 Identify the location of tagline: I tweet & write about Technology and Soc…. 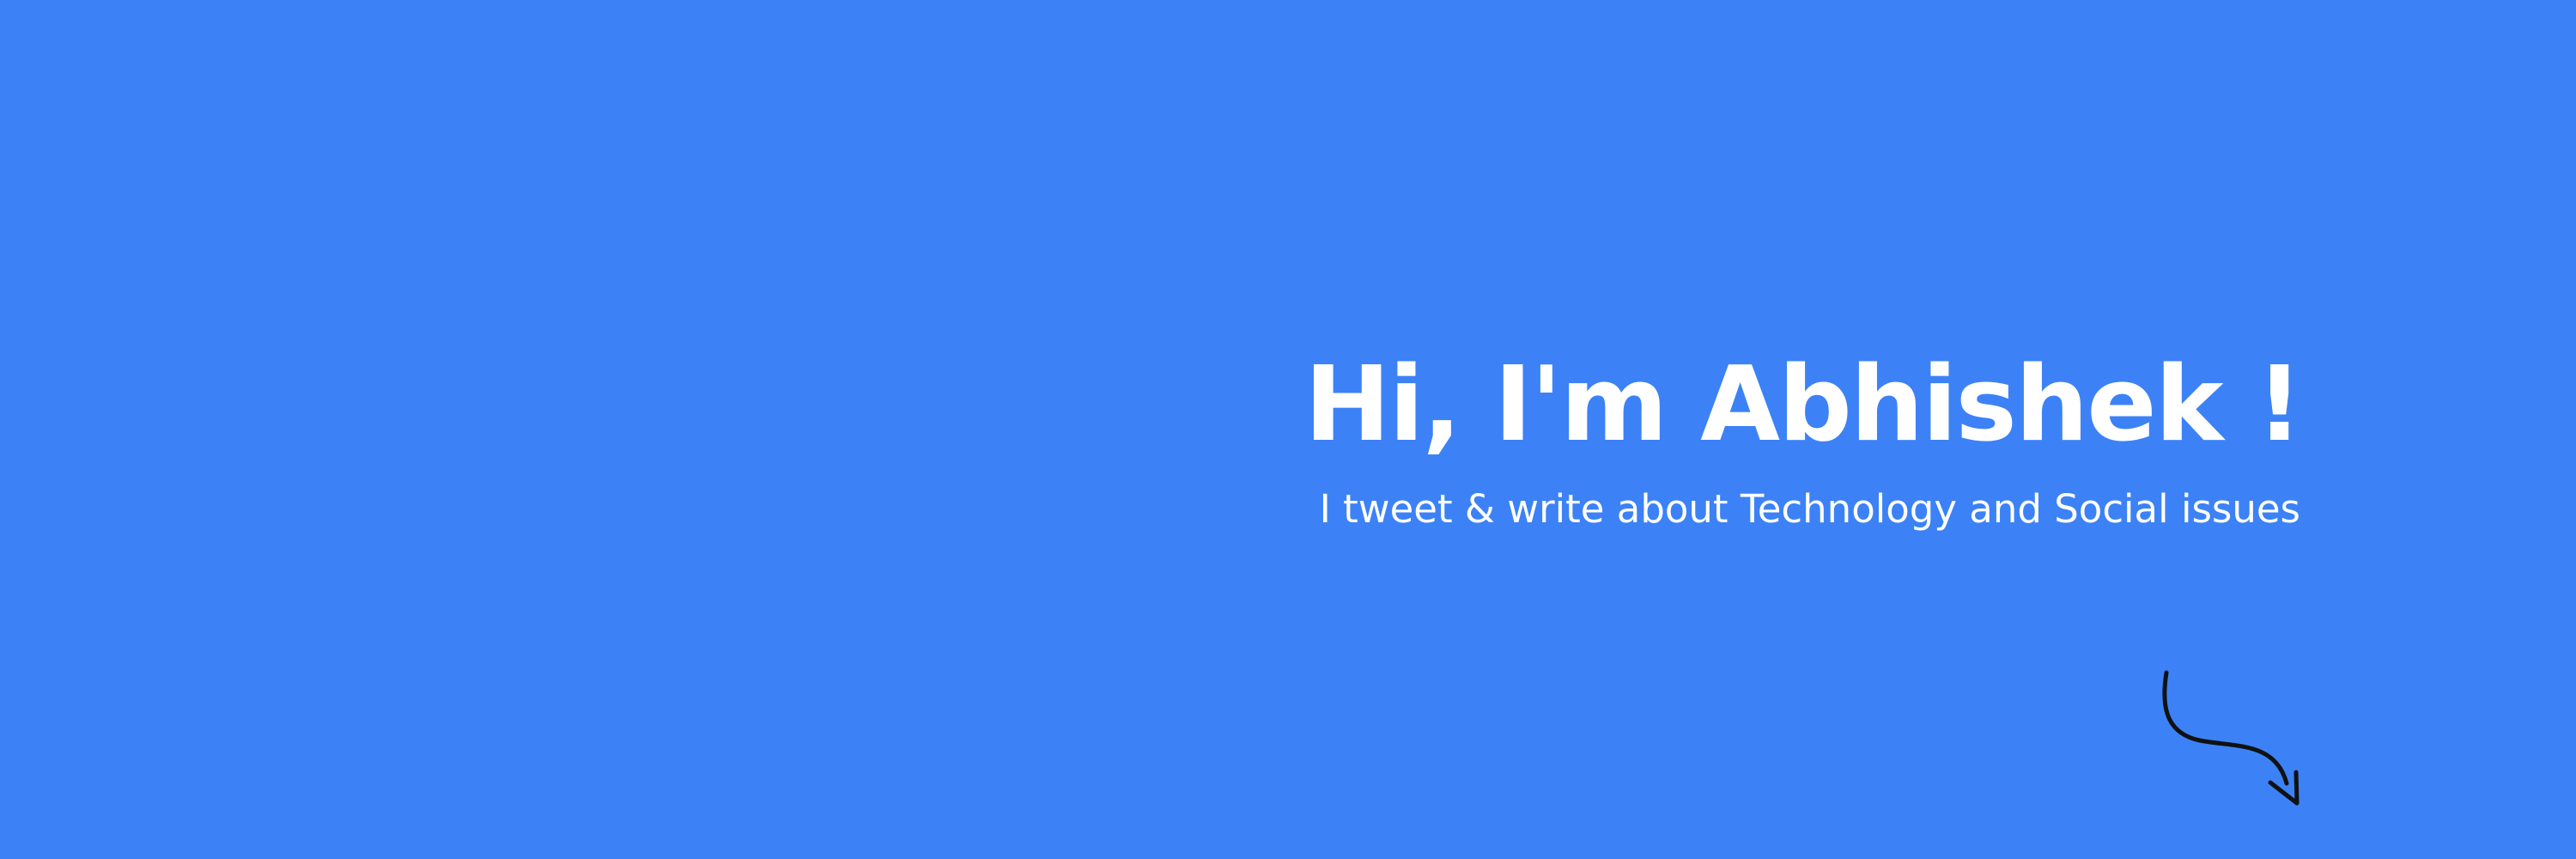
(1809, 509).